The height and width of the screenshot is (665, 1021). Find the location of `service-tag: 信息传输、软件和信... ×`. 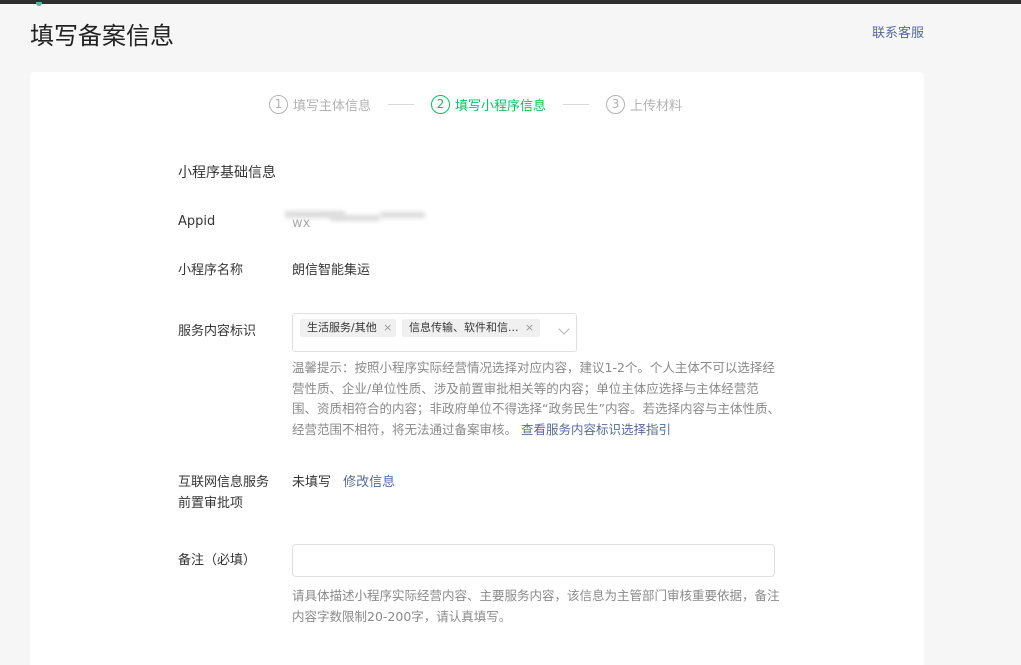

service-tag: 信息传输、软件和信... × is located at coordinates (471, 328).